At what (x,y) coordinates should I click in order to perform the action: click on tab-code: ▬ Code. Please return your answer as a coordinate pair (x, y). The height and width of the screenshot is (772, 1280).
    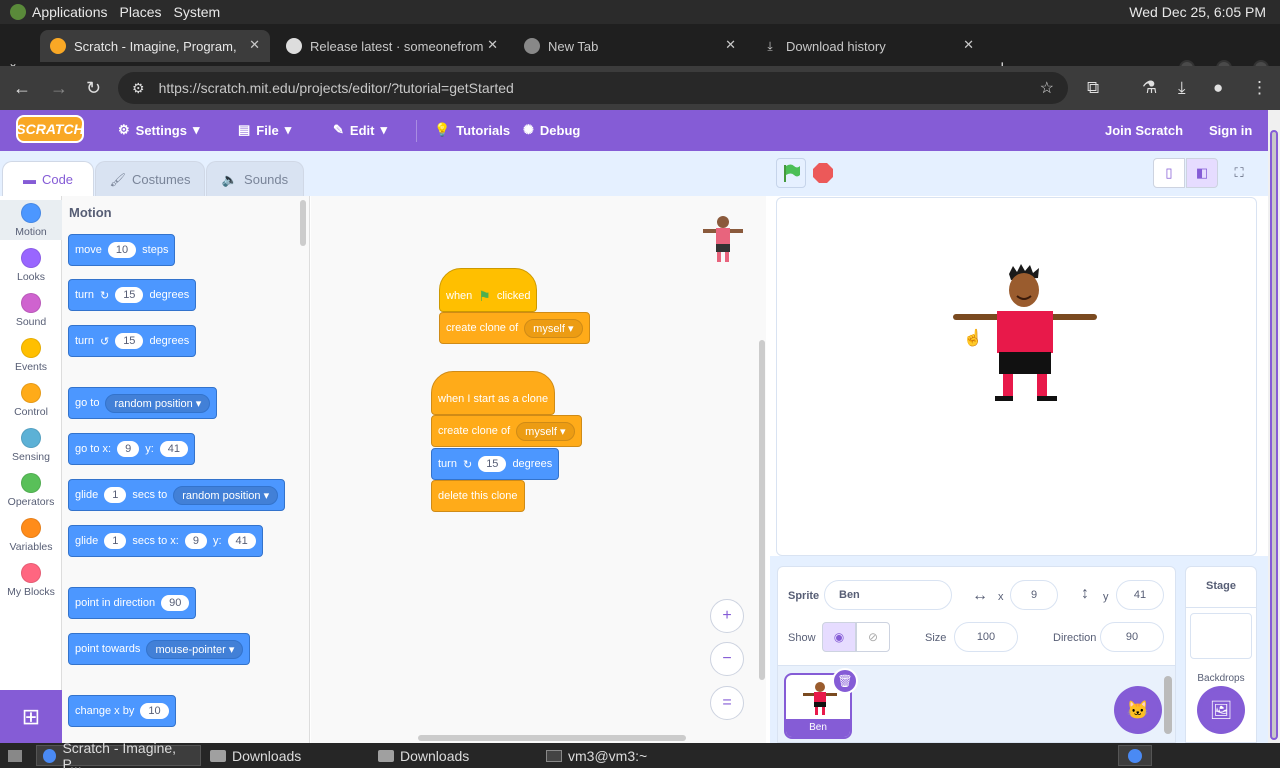
    Looking at the image, I should click on (48, 179).